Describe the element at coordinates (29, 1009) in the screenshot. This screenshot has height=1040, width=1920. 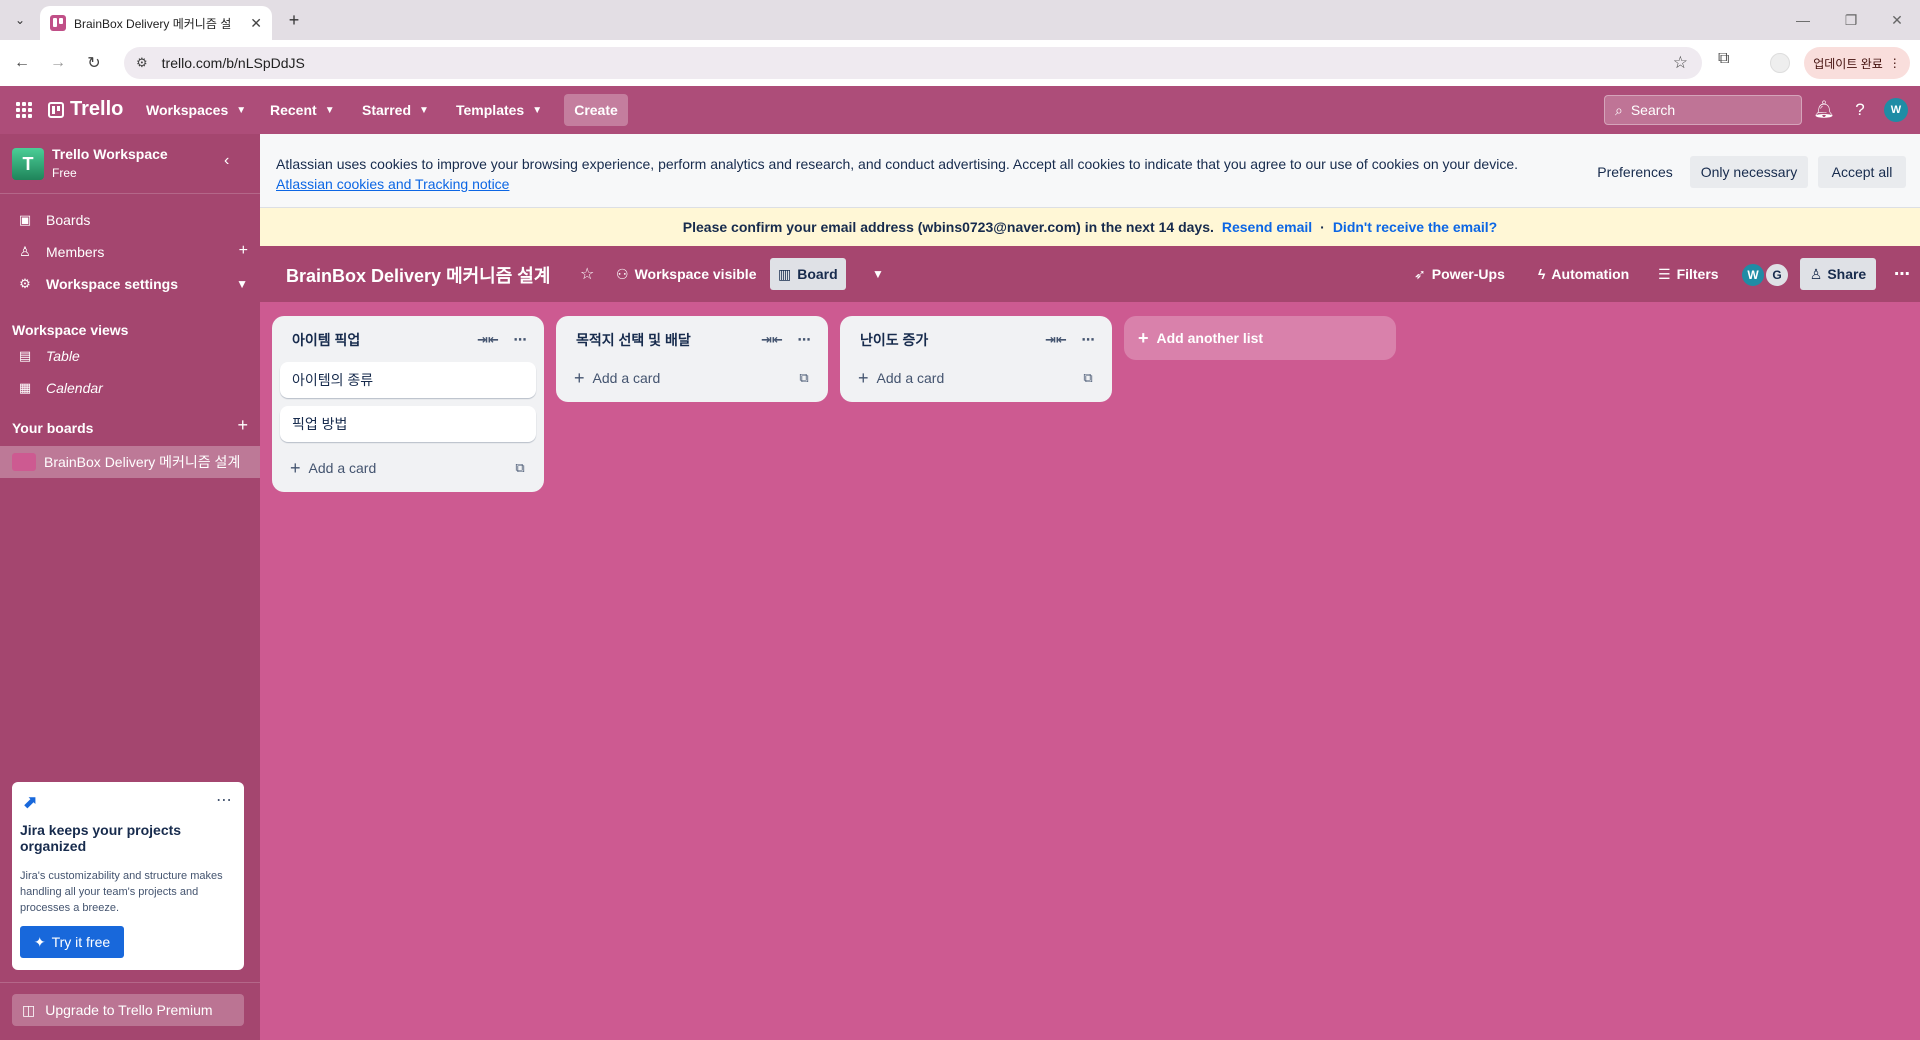
I see `premium-icon: ◫` at that location.